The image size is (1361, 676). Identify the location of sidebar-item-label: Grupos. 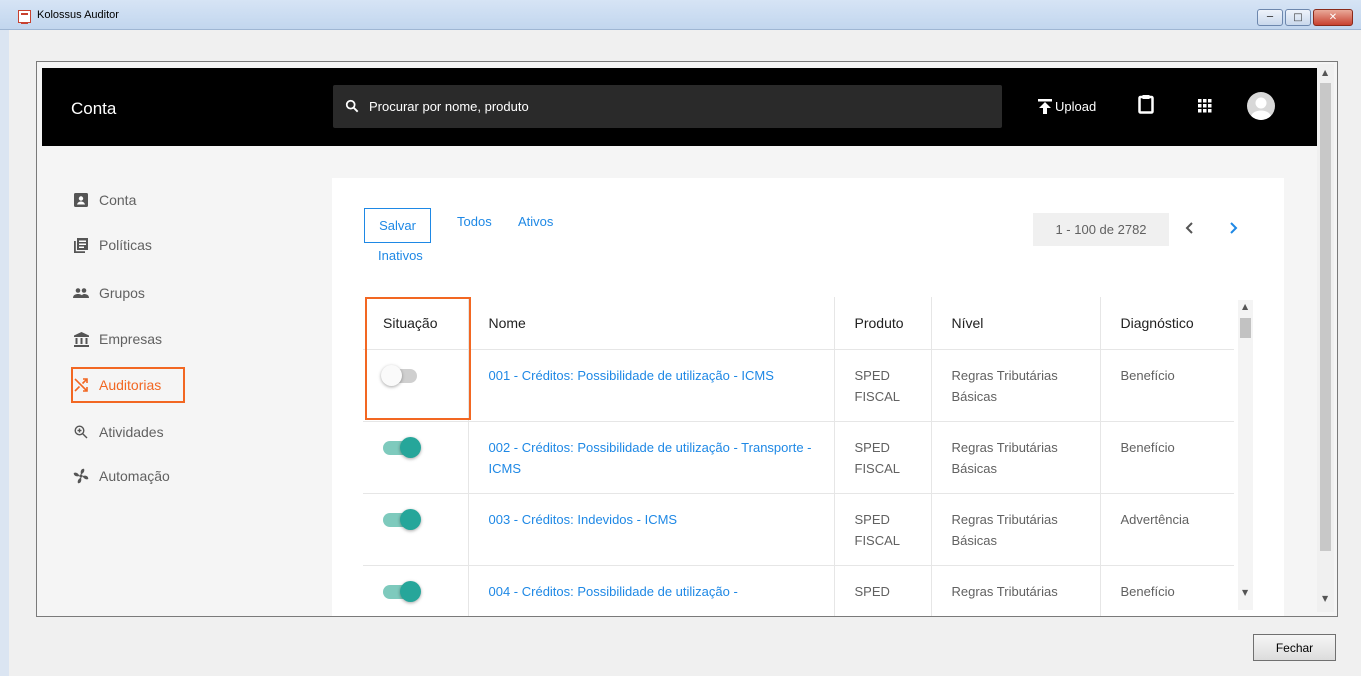
(122, 293).